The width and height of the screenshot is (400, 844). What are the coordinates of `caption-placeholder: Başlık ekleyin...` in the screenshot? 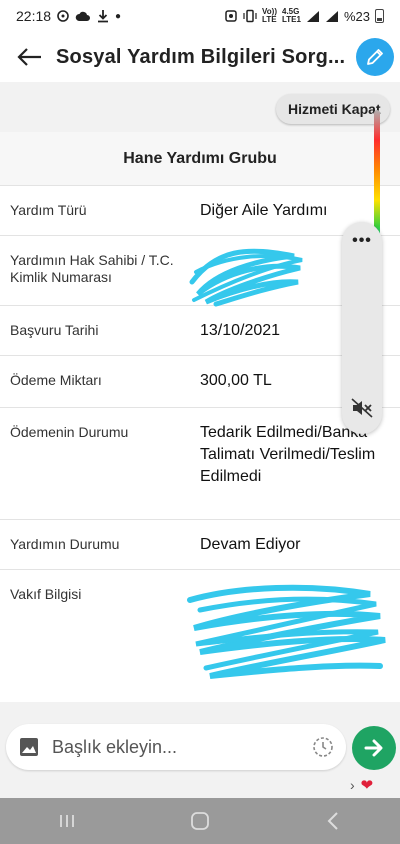 It's located at (182, 747).